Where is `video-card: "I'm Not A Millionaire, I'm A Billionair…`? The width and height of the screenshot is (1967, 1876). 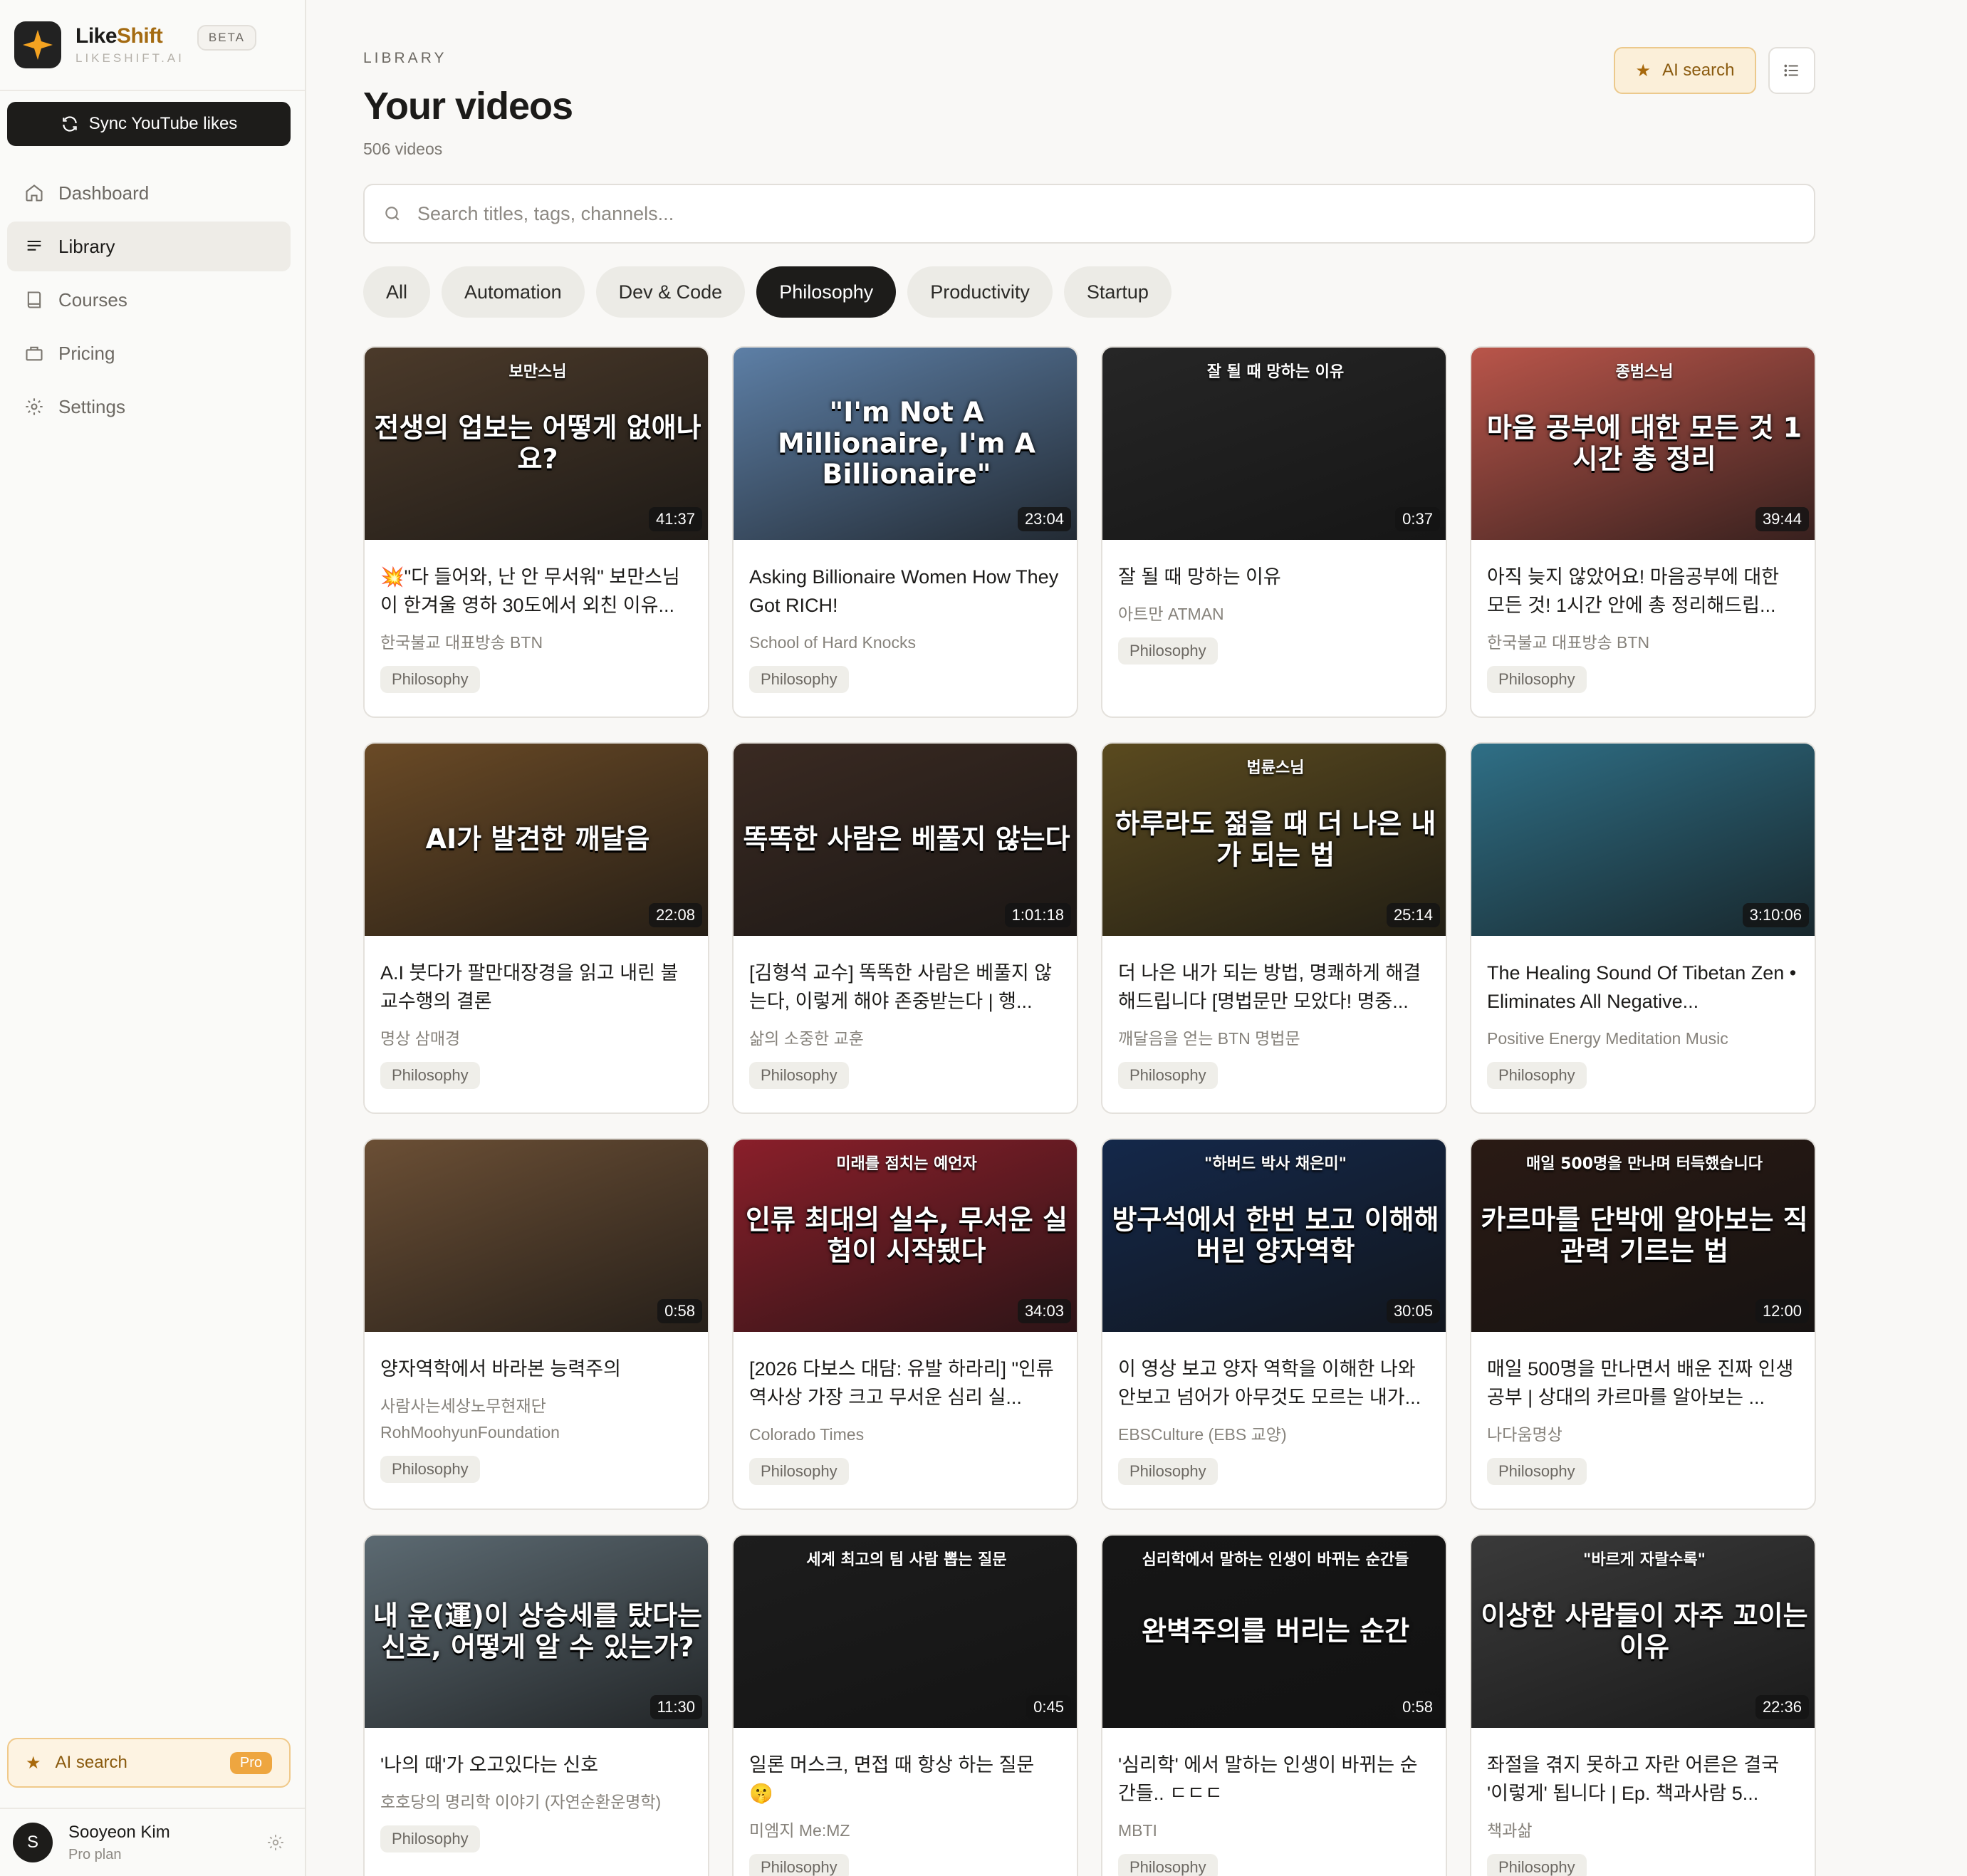
video-card: "I'm Not A Millionaire, I'm A Billionair… is located at coordinates (905, 532).